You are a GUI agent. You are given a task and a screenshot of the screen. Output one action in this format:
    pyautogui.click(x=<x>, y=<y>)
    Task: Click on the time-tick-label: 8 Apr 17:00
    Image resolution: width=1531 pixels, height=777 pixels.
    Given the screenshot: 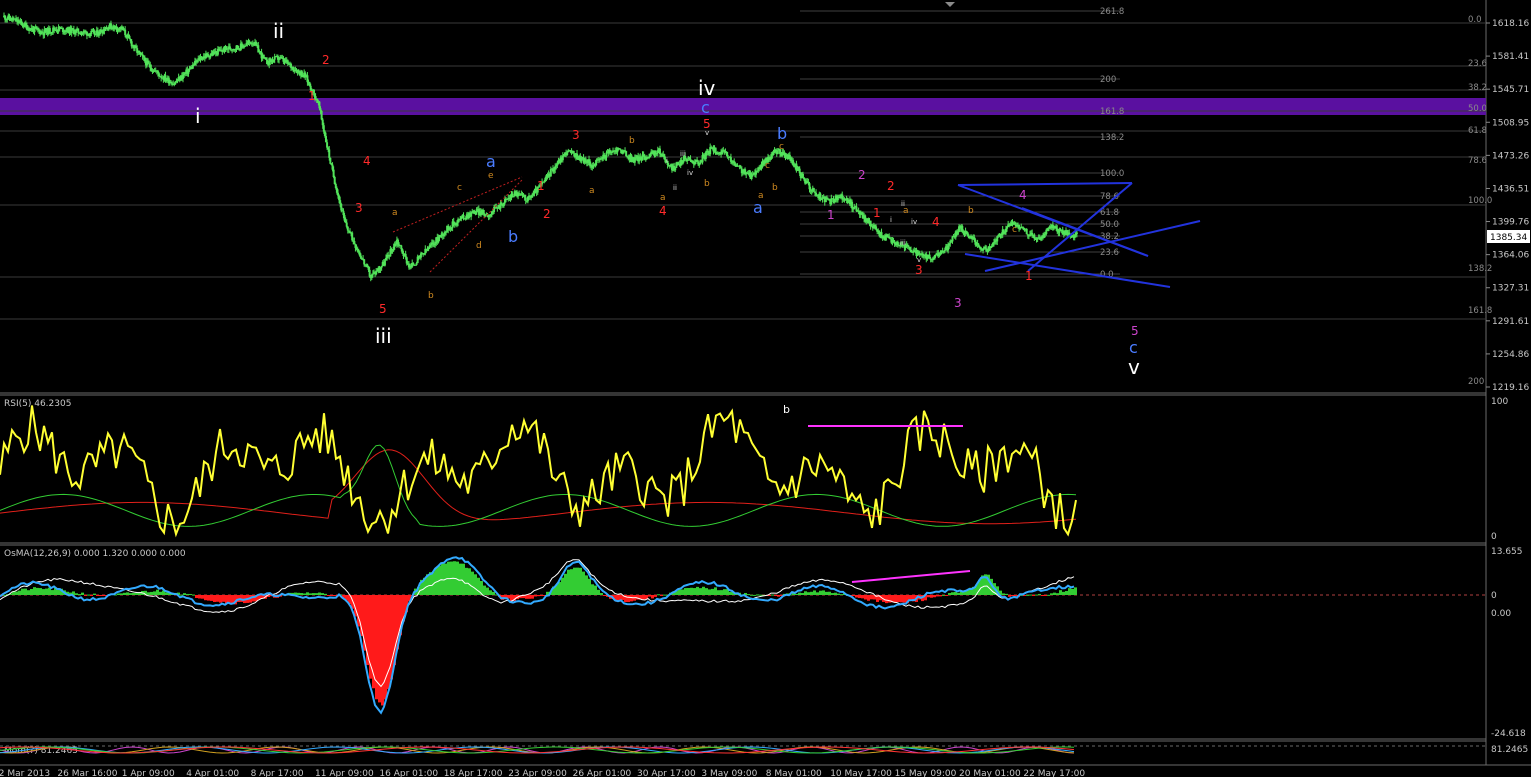 What is the action you would take?
    pyautogui.click(x=277, y=773)
    